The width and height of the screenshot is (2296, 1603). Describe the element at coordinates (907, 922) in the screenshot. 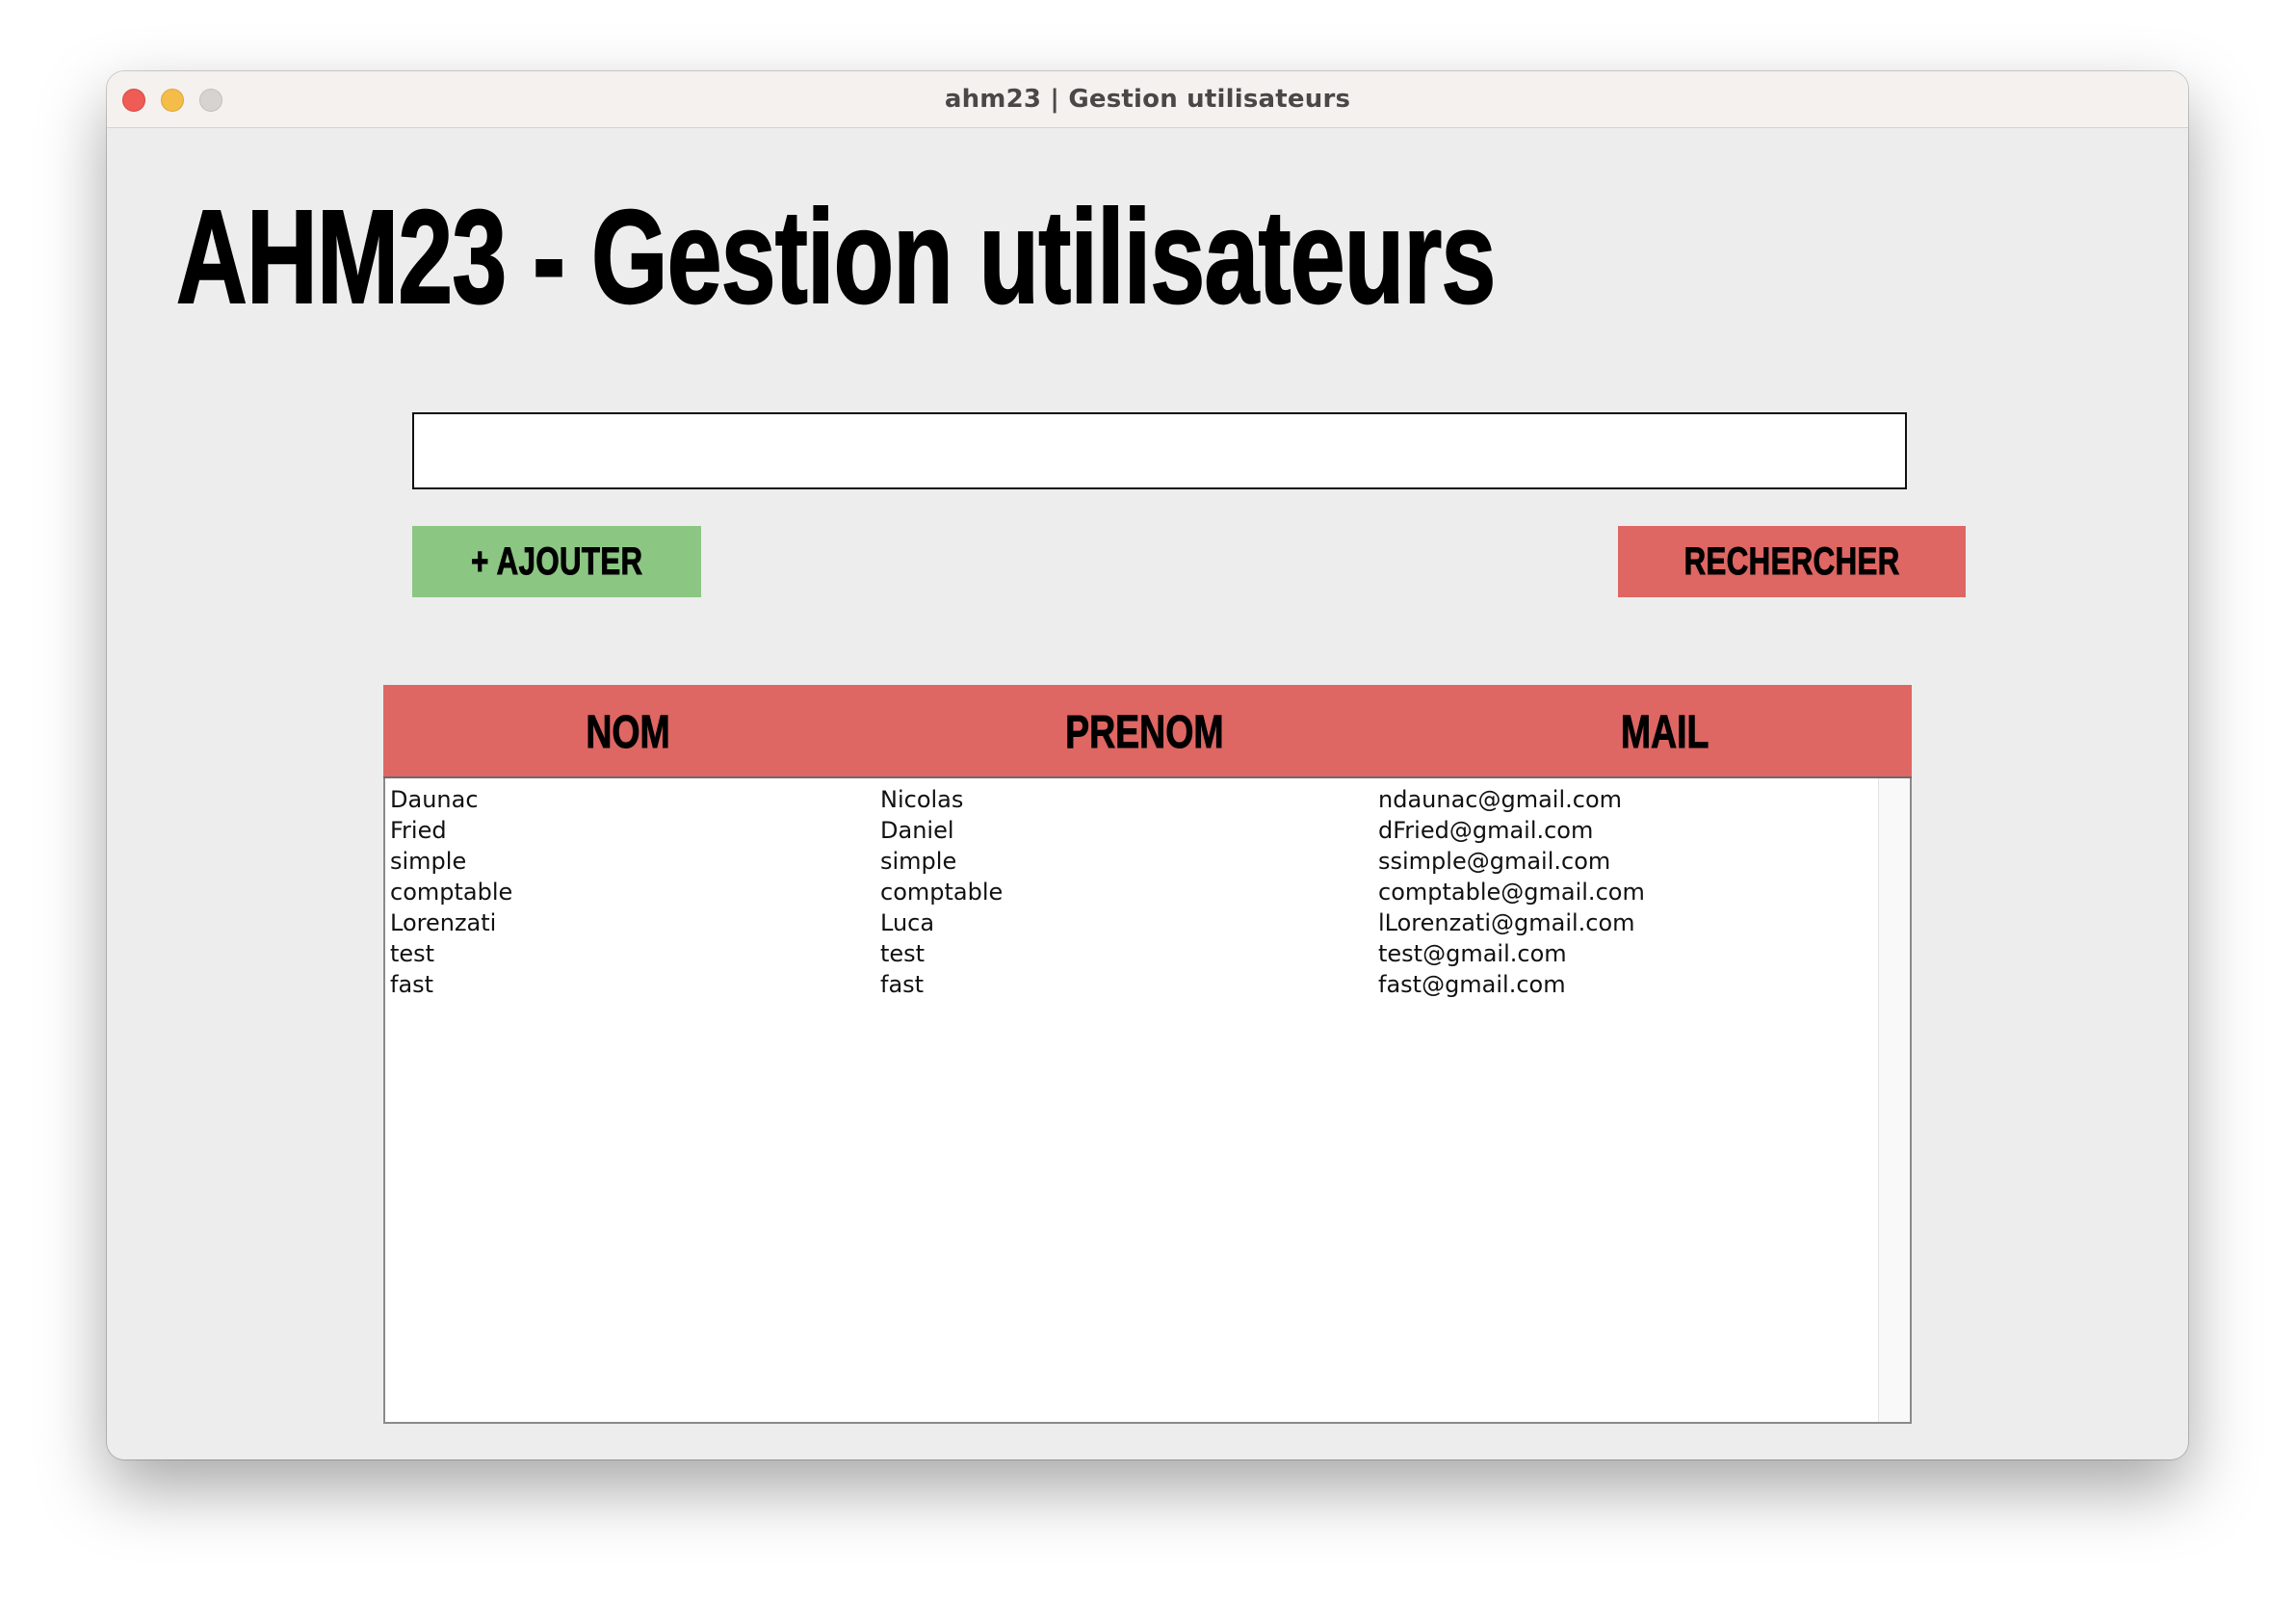

I see `cell-prenom: Luca` at that location.